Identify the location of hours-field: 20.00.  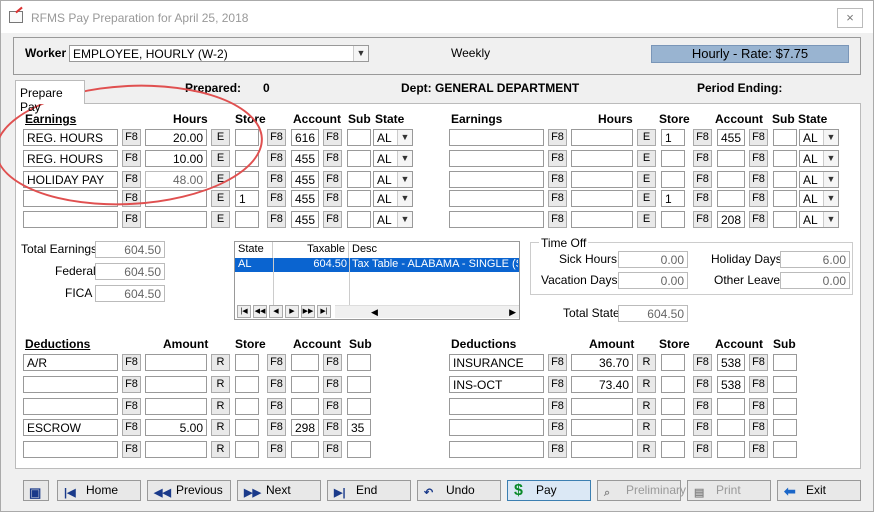
(176, 137).